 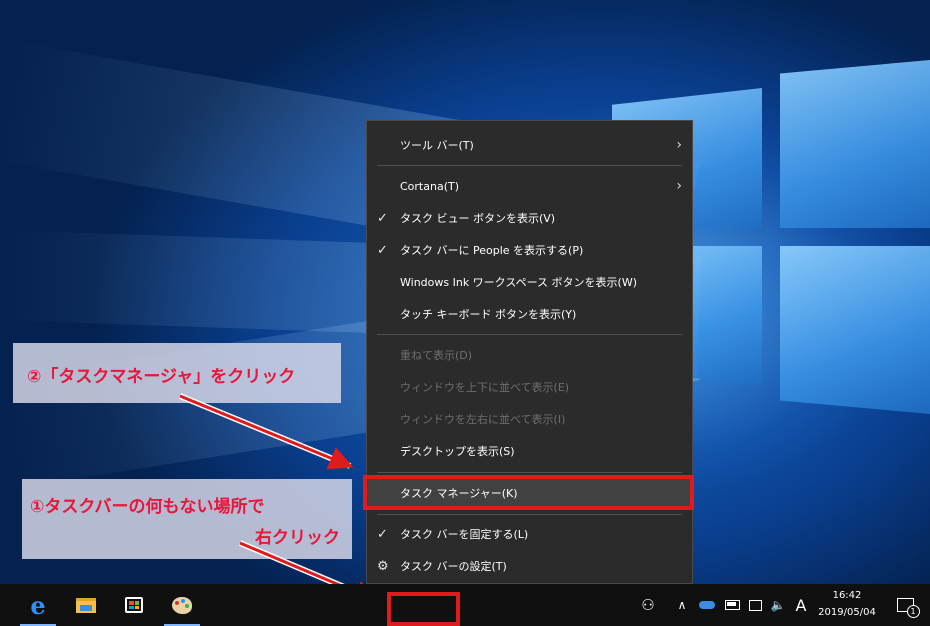 What do you see at coordinates (847, 604) in the screenshot?
I see `clock: 16:42 2019/05/04` at bounding box center [847, 604].